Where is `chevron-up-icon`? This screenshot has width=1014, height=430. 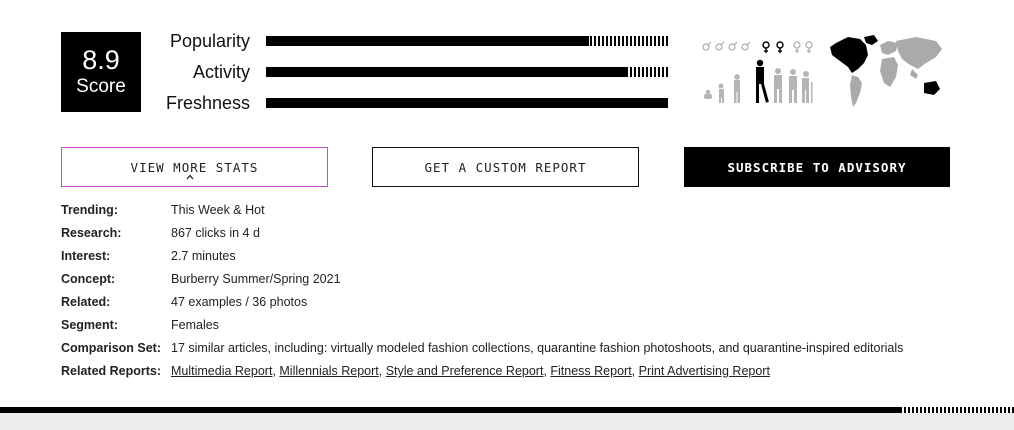
chevron-up-icon is located at coordinates (190, 177).